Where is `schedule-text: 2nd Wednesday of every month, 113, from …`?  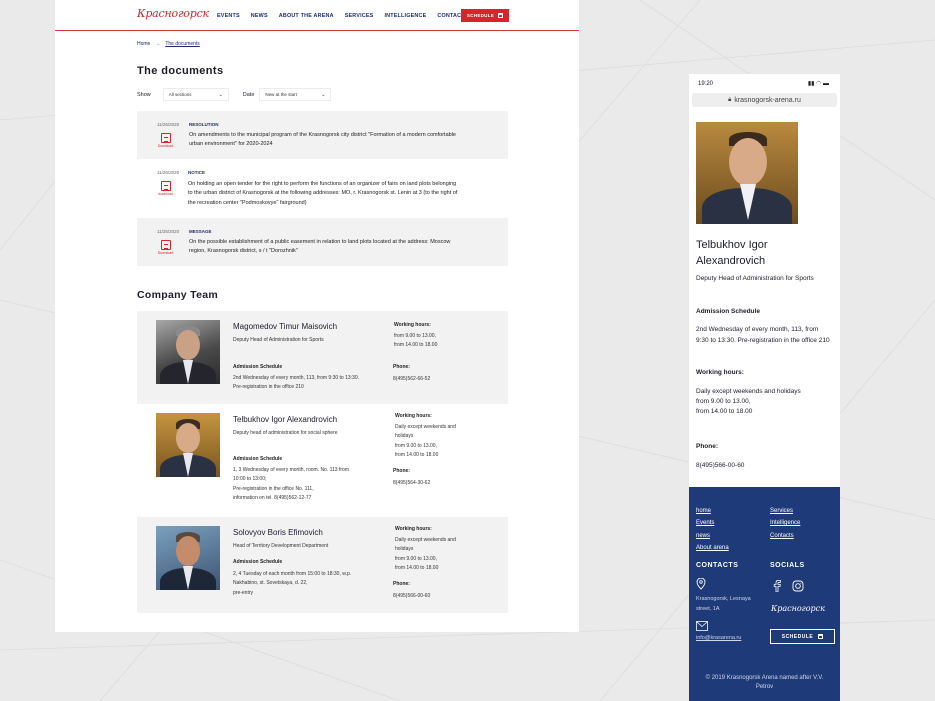 schedule-text: 2nd Wednesday of every month, 113, from … is located at coordinates (313, 383).